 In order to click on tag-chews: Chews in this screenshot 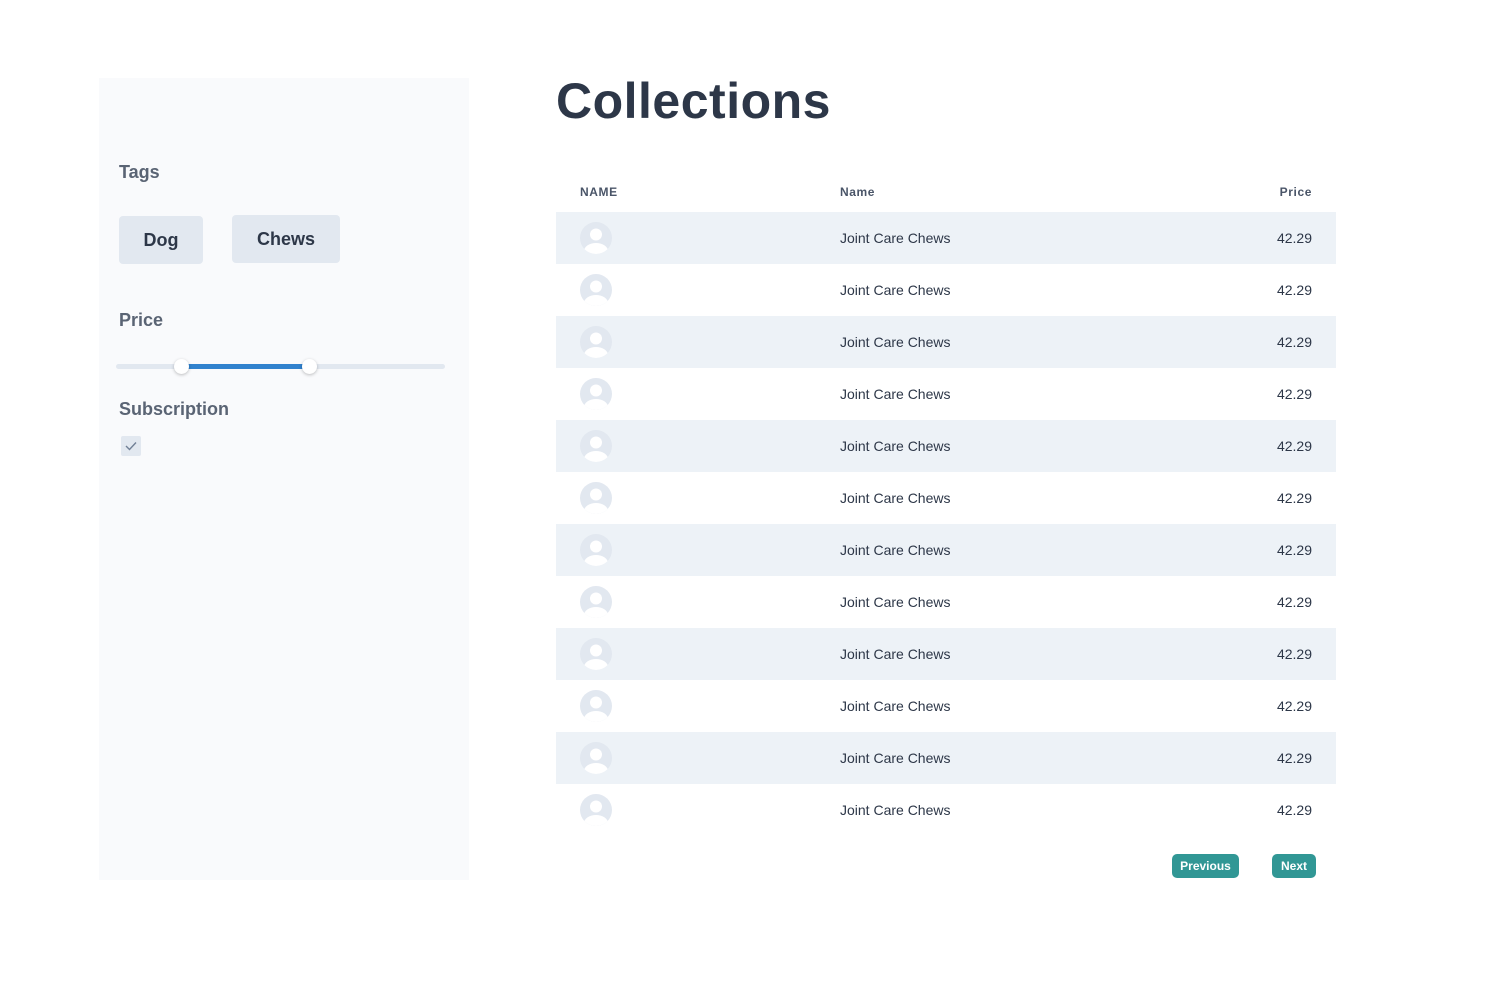, I will do `click(286, 239)`.